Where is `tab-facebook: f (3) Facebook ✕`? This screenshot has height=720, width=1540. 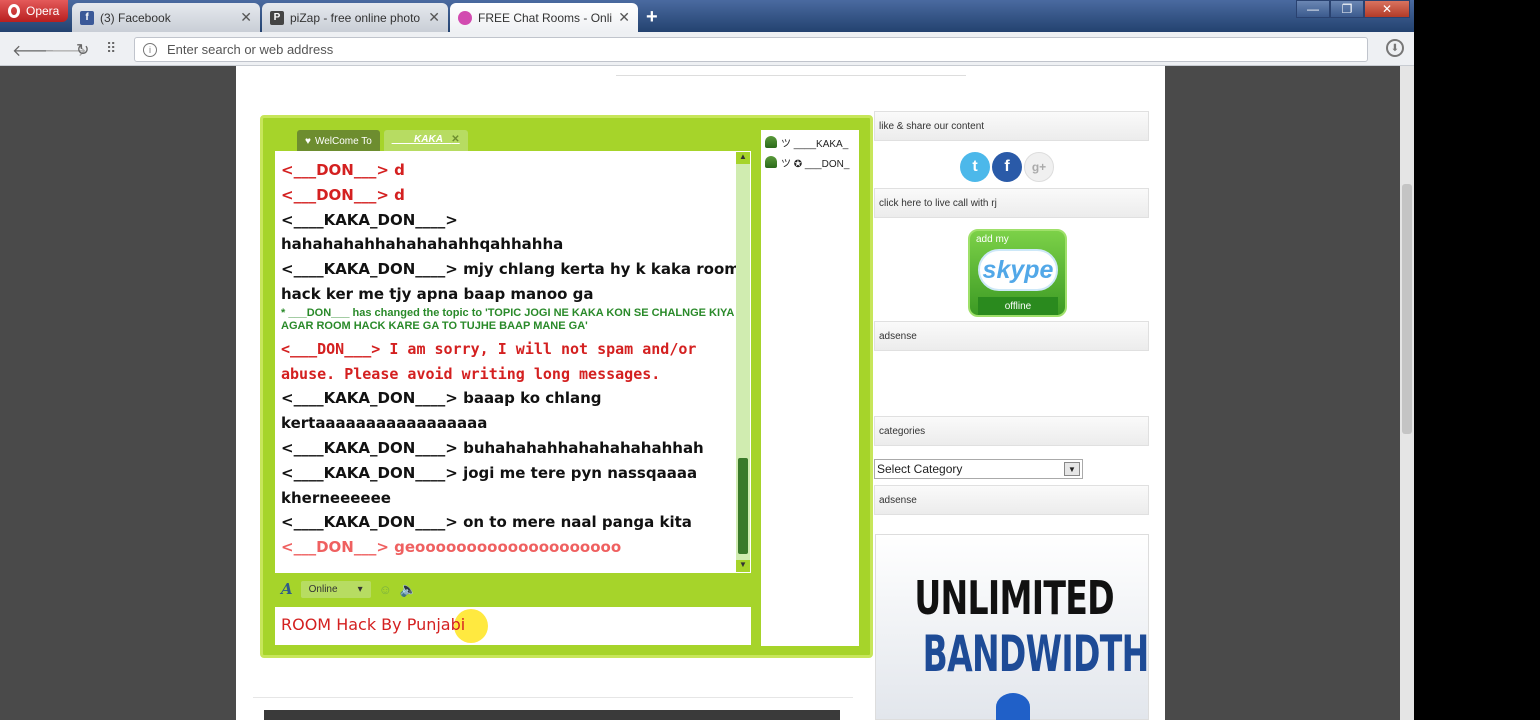
tab-facebook: f (3) Facebook ✕ is located at coordinates (166, 17).